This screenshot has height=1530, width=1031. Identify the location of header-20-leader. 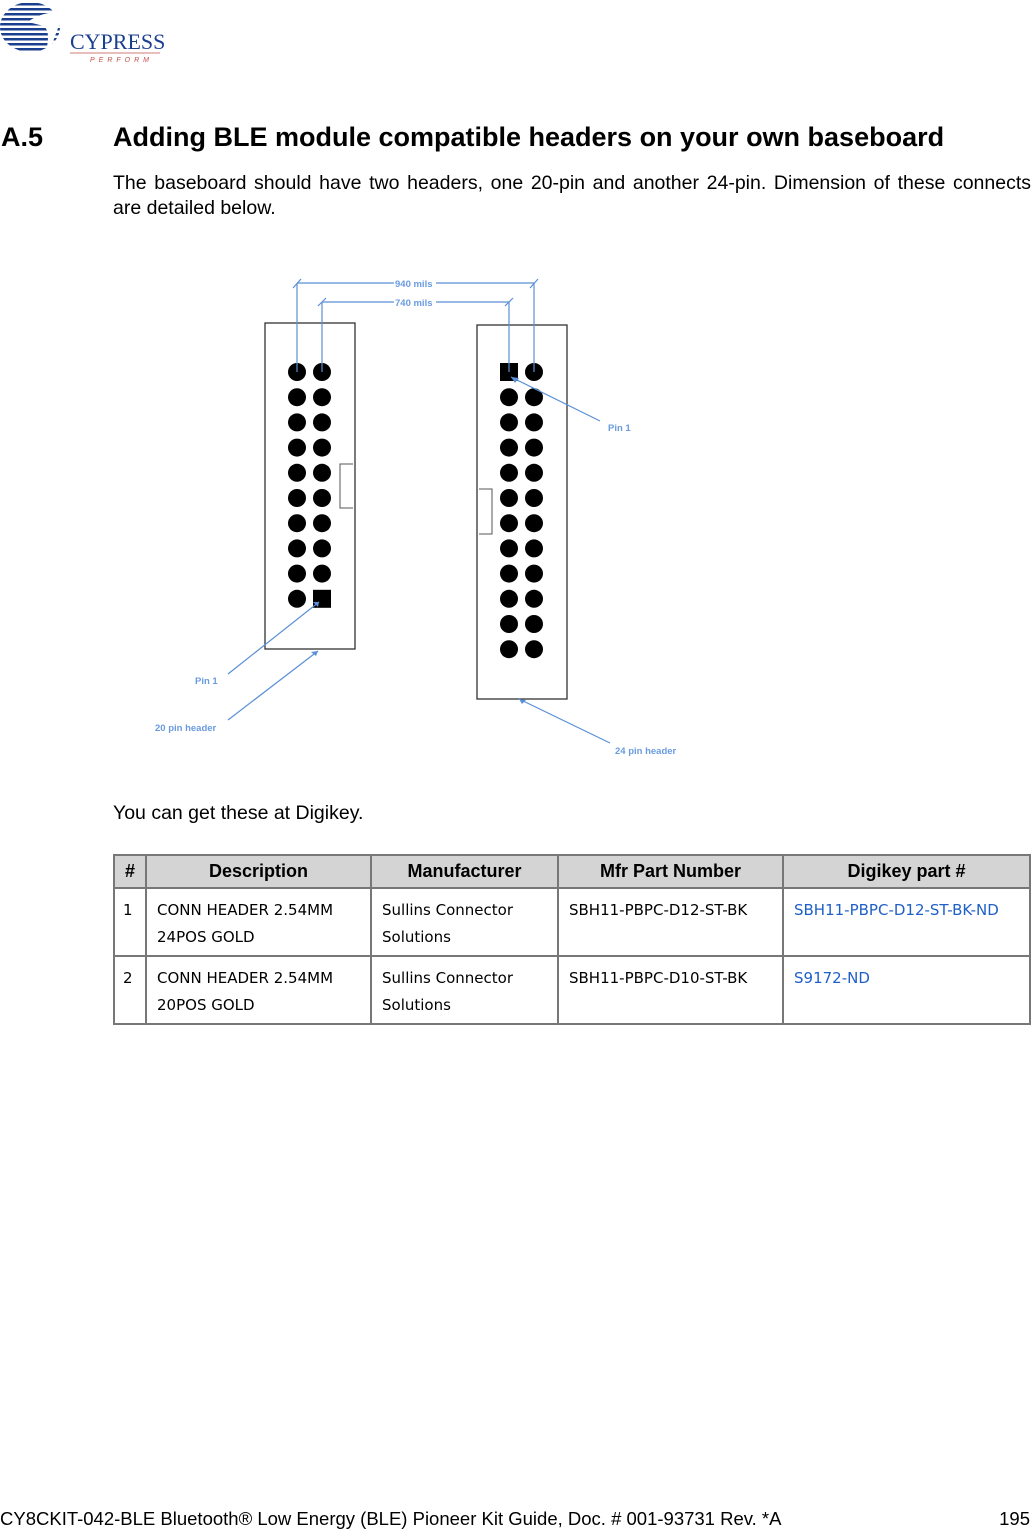
(273, 685).